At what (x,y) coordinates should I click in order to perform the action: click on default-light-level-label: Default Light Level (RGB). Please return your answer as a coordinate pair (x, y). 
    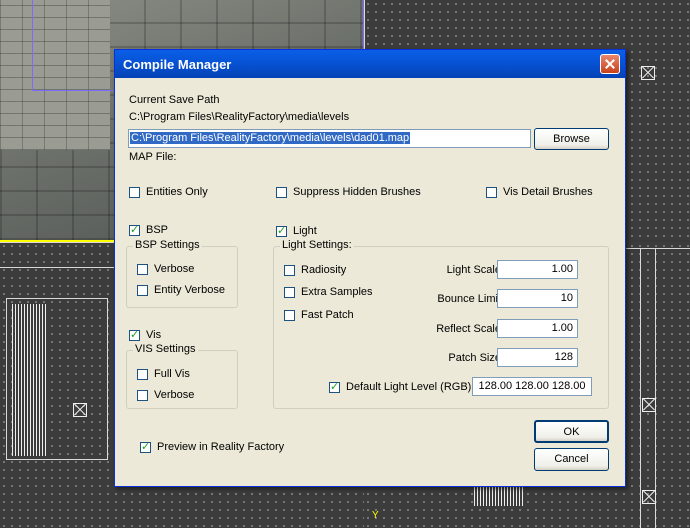
    Looking at the image, I should click on (409, 387).